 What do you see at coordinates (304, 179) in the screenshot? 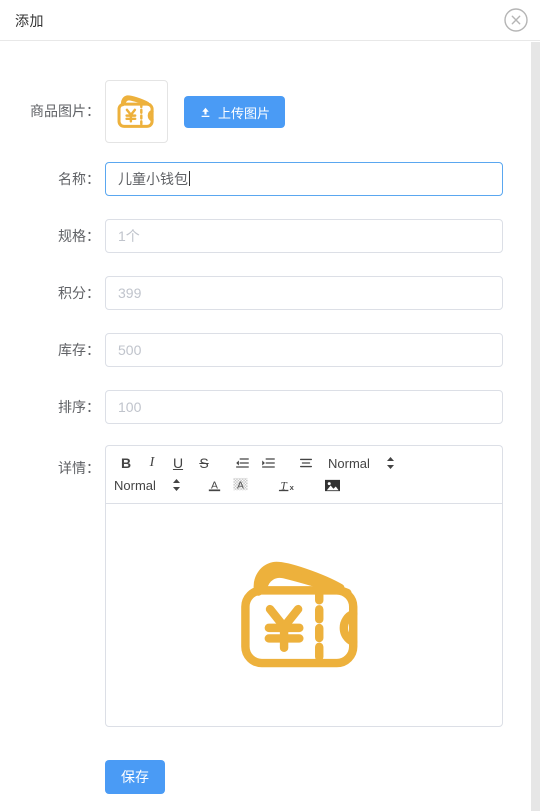
I see `name-input: 儿童小钱包` at bounding box center [304, 179].